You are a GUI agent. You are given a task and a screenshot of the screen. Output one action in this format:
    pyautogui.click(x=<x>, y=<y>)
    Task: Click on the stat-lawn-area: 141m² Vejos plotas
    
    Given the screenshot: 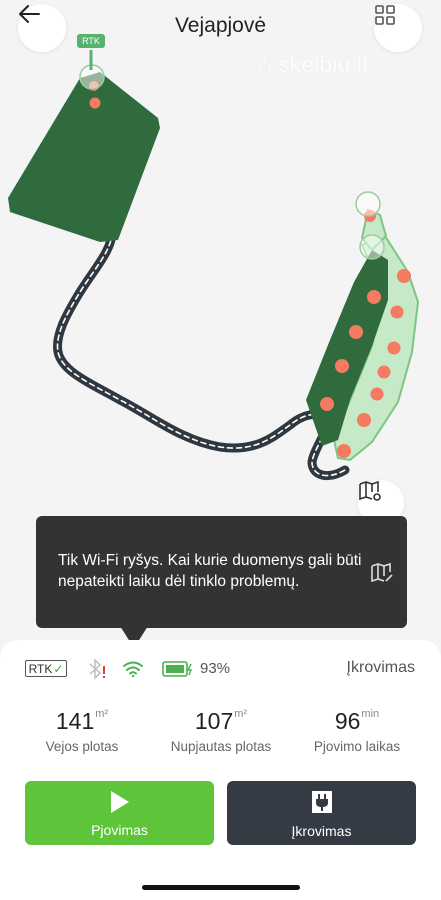 What is the action you would take?
    pyautogui.click(x=82, y=731)
    